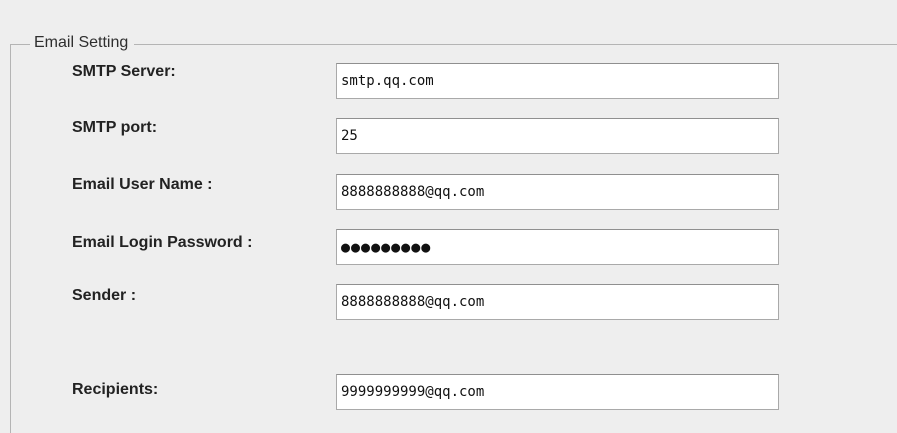 Image resolution: width=897 pixels, height=433 pixels. I want to click on smtp-server-label: SMTP Server:, so click(124, 71).